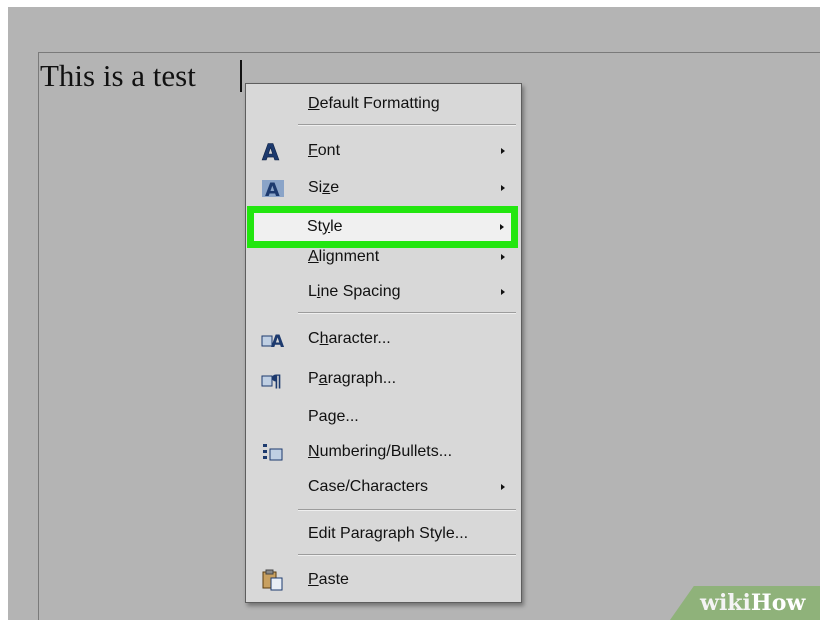 Image resolution: width=820 pixels, height=620 pixels. What do you see at coordinates (324, 187) in the screenshot?
I see `menu-item-label: Size` at bounding box center [324, 187].